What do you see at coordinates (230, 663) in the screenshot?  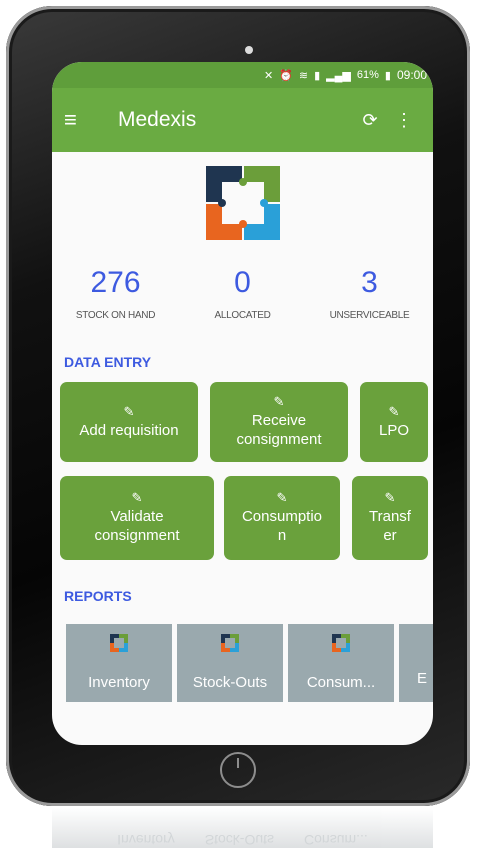 I see `report-tile-stock-outs: Stock-Outs` at bounding box center [230, 663].